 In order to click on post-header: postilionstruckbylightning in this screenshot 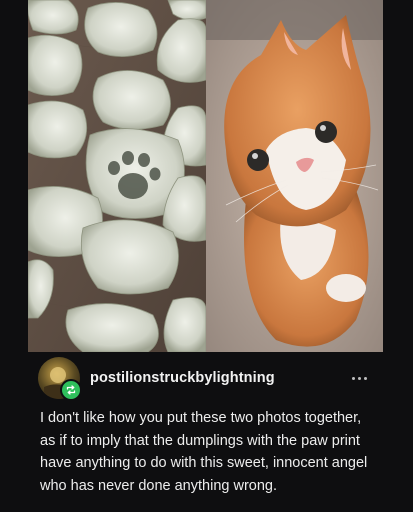, I will do `click(205, 378)`.